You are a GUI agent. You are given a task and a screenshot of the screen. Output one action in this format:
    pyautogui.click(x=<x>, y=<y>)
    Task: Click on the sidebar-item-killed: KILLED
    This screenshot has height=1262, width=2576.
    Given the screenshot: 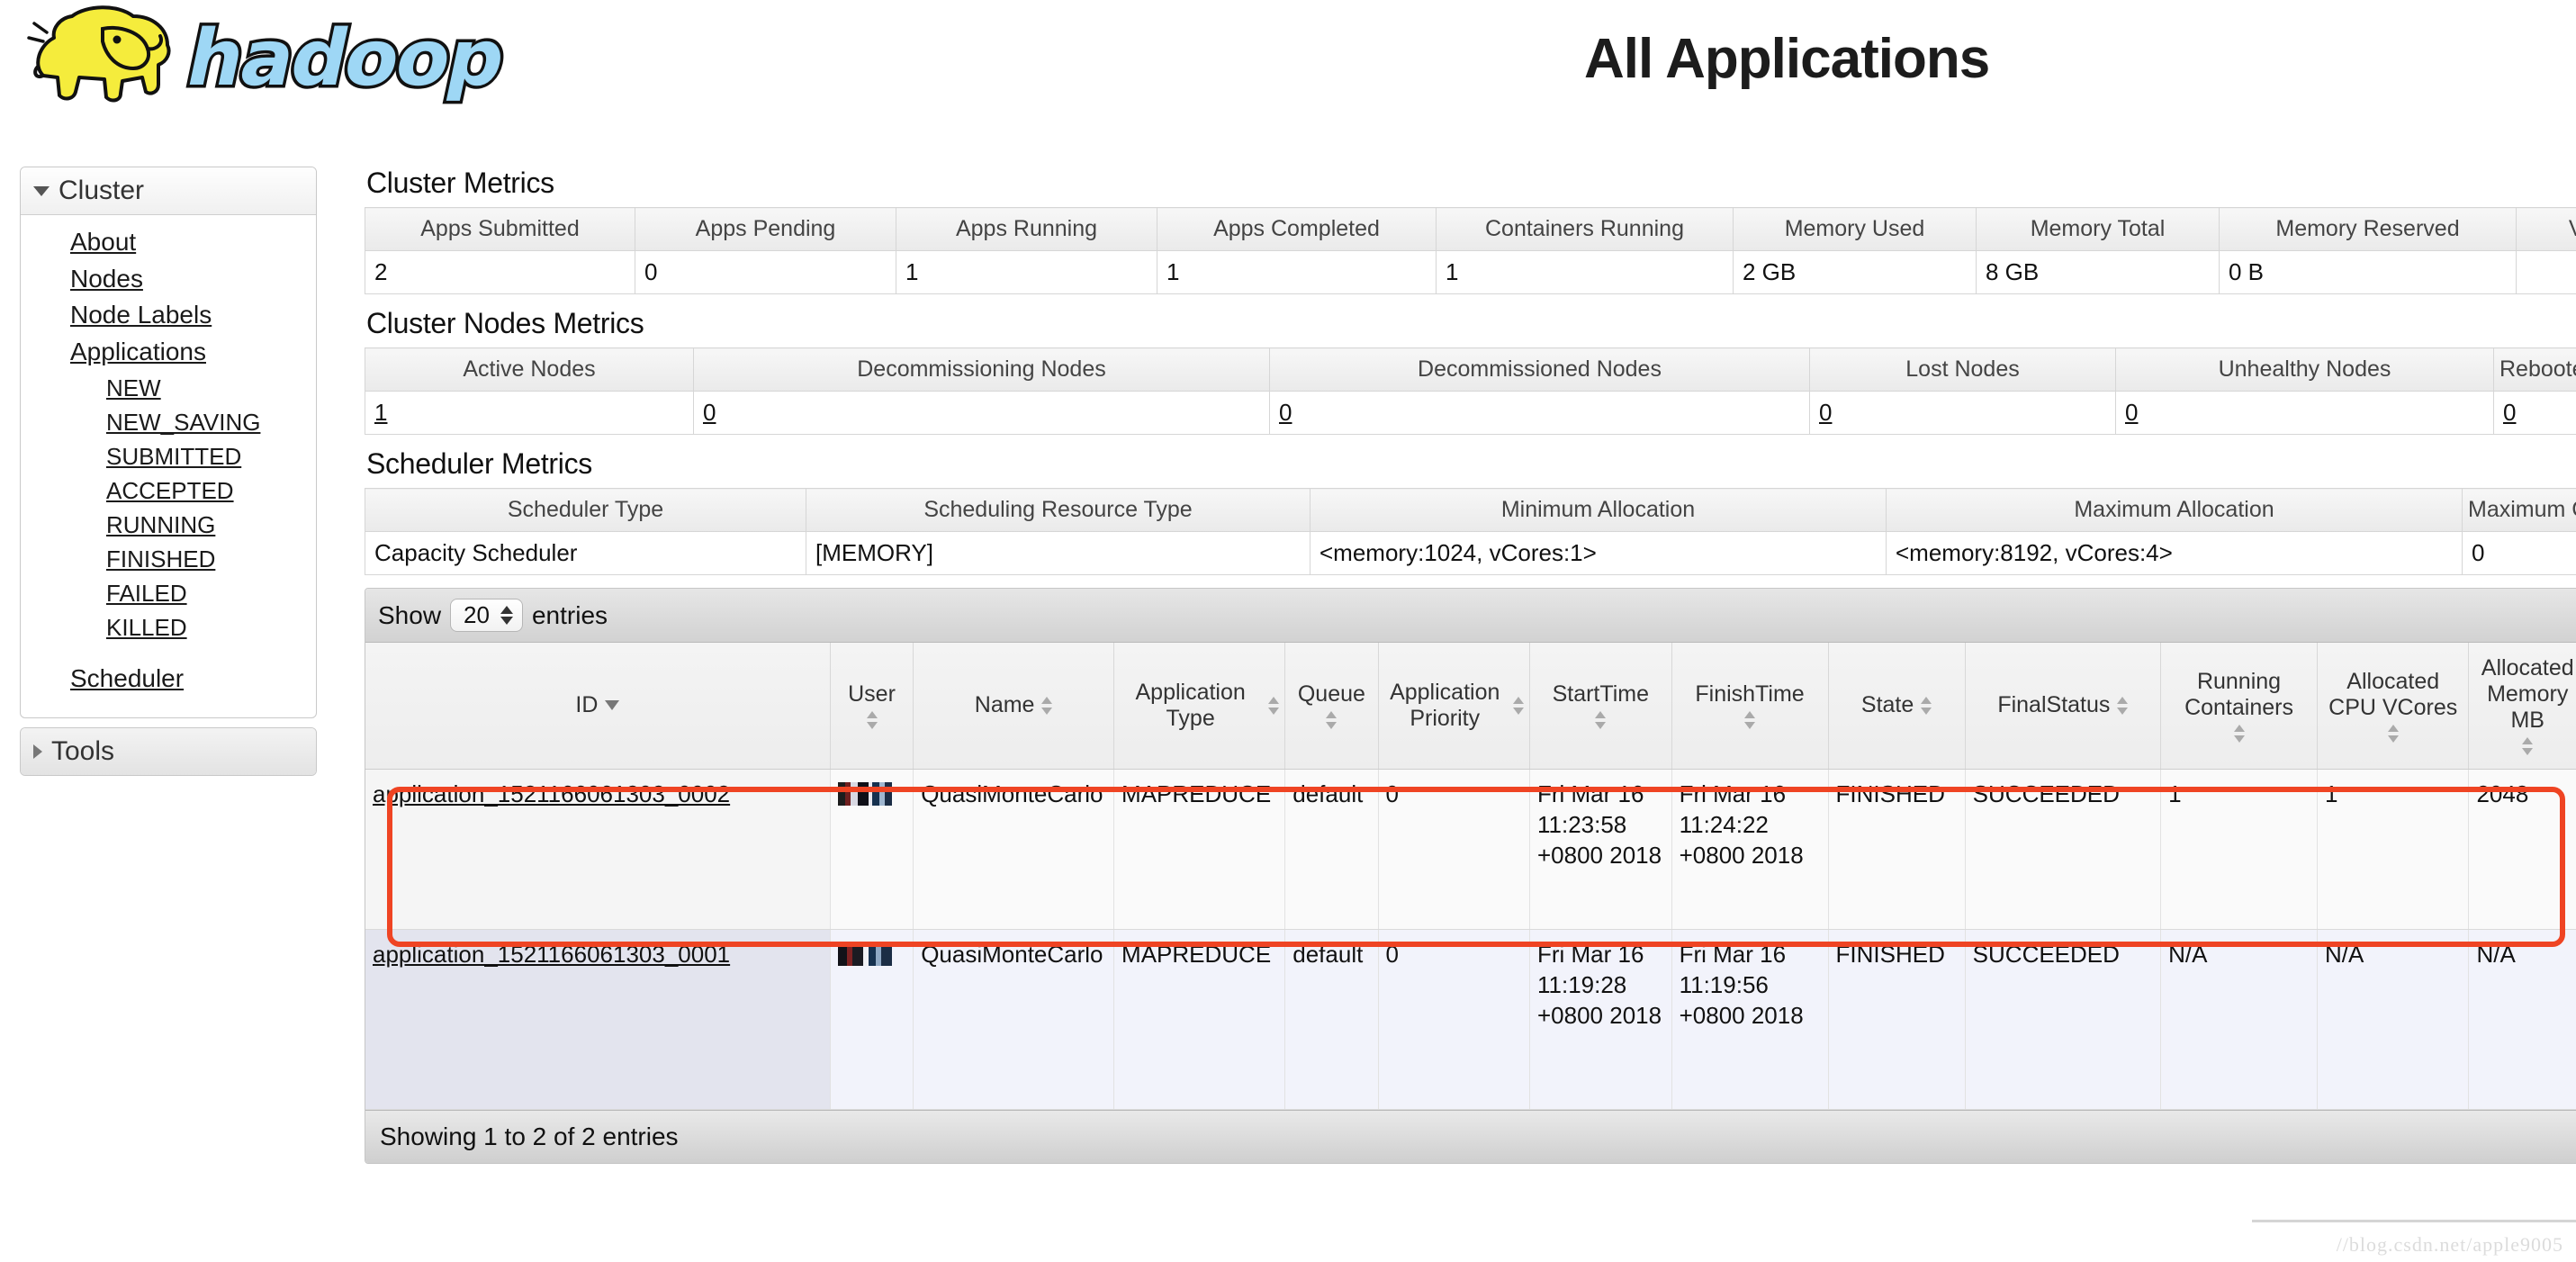 What is the action you would take?
    pyautogui.click(x=168, y=627)
    